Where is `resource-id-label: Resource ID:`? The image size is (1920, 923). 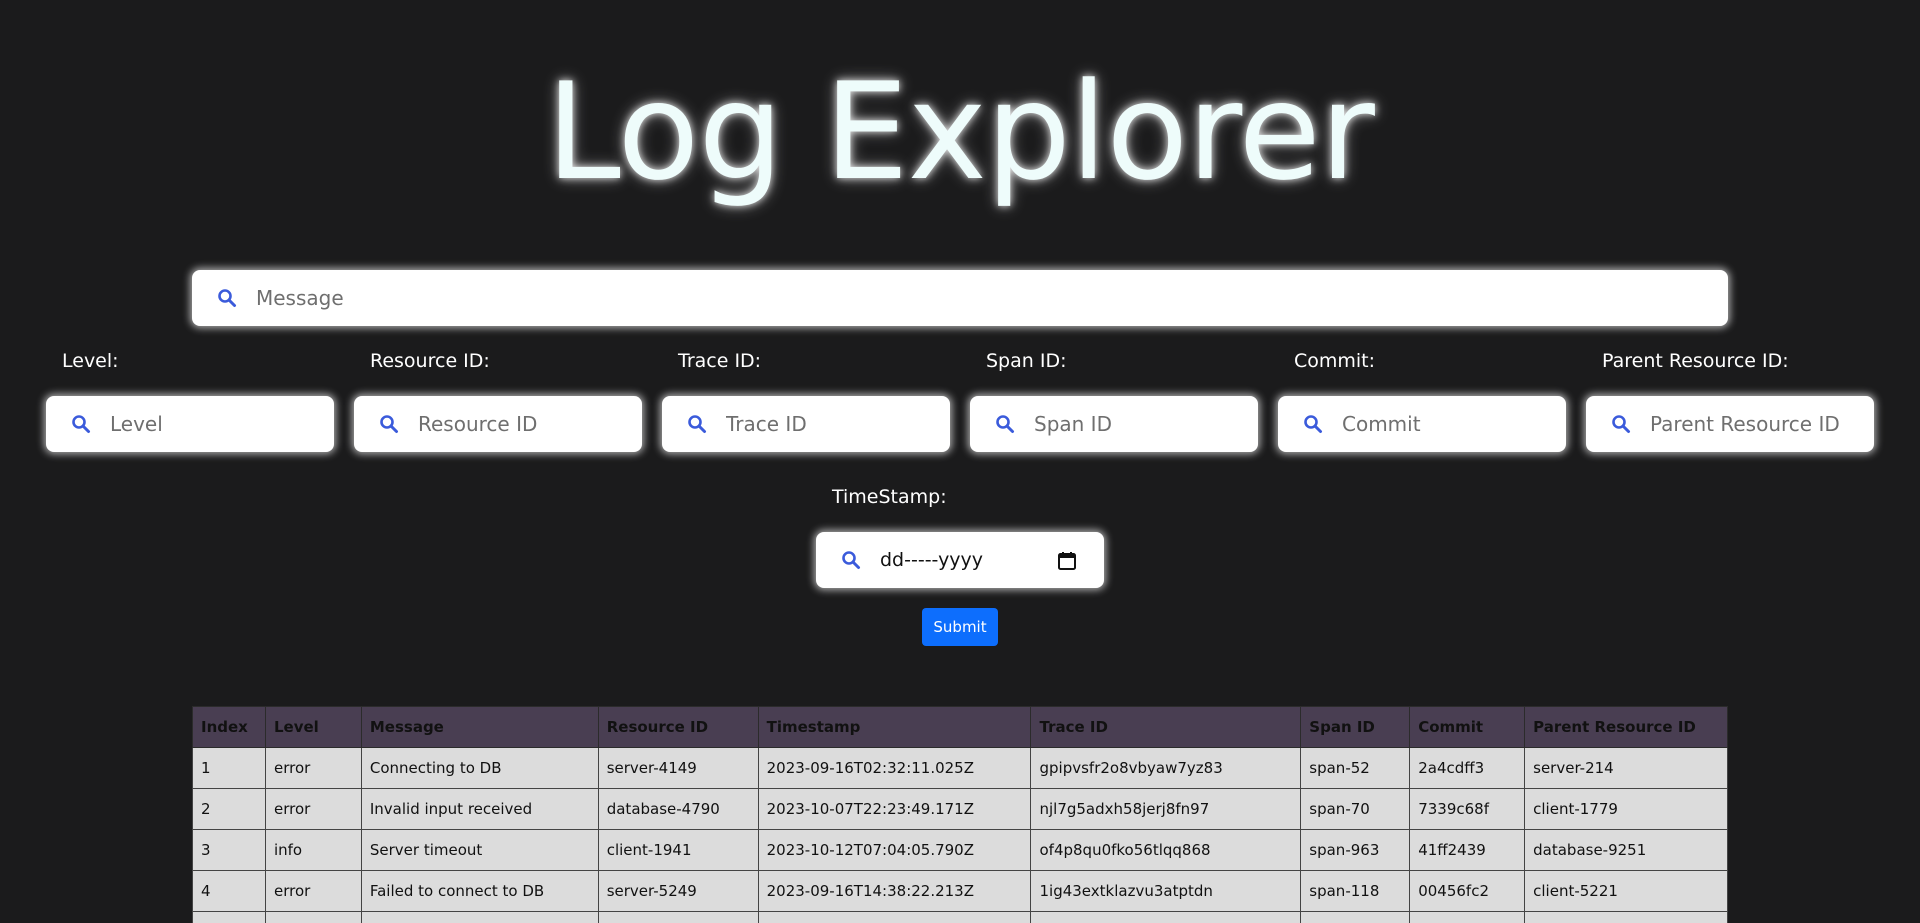
resource-id-label: Resource ID: is located at coordinates (430, 361).